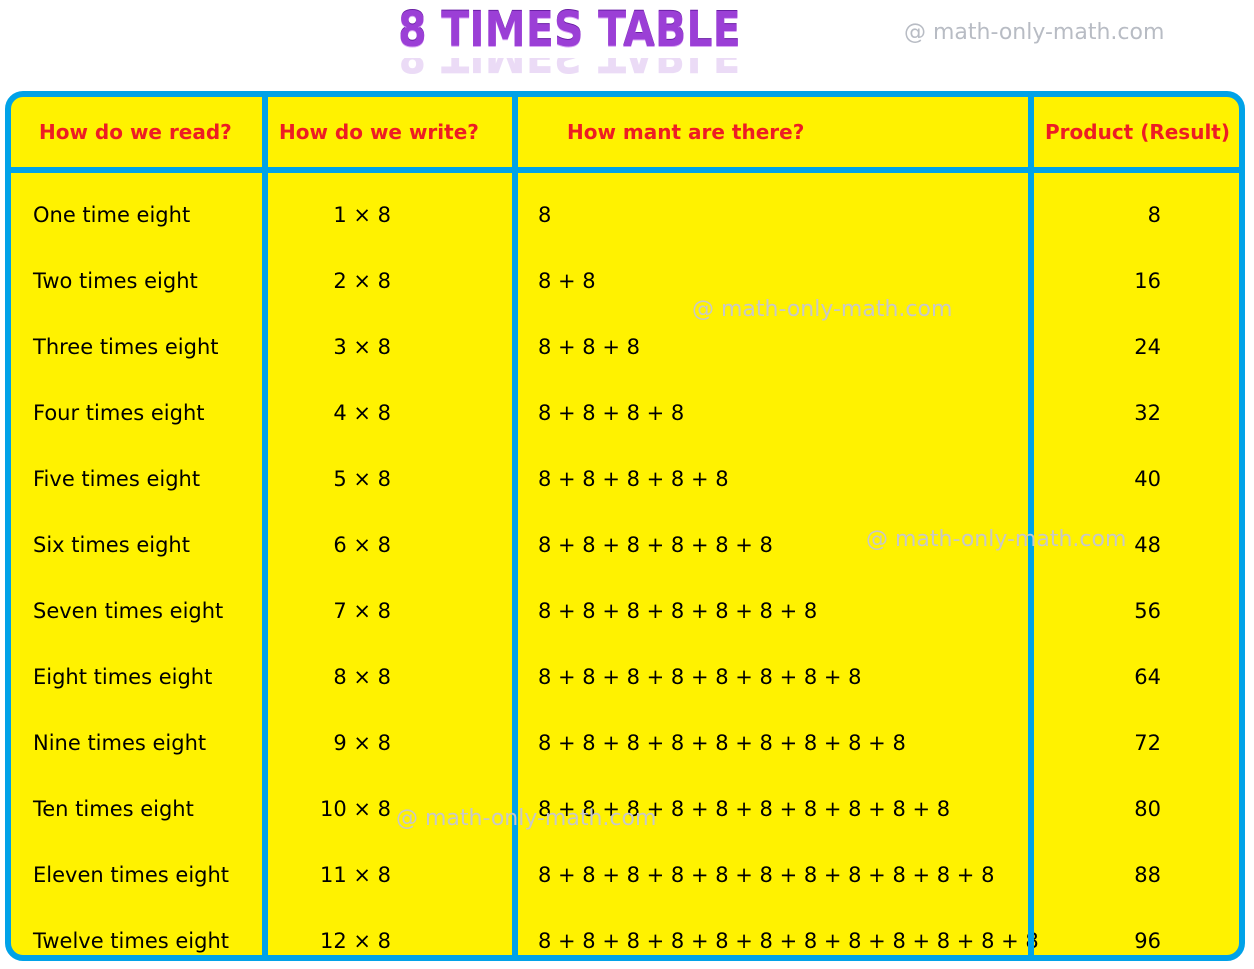 This screenshot has height=969, width=1254. I want to click on cell-count: 8 + 8 + 8 + 8 + 8 + 8 + 8 + 8 + 8 + 8, so click(744, 809).